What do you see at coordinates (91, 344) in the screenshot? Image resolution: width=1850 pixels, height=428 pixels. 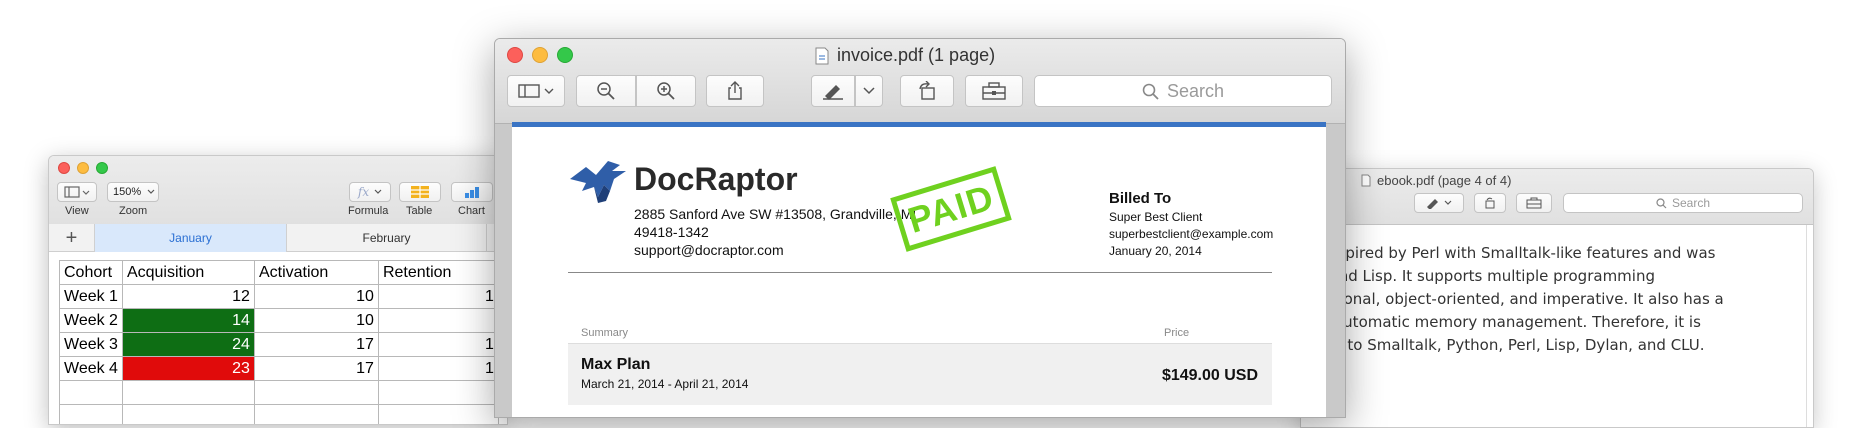 I see `cohort-cell: Week 3` at bounding box center [91, 344].